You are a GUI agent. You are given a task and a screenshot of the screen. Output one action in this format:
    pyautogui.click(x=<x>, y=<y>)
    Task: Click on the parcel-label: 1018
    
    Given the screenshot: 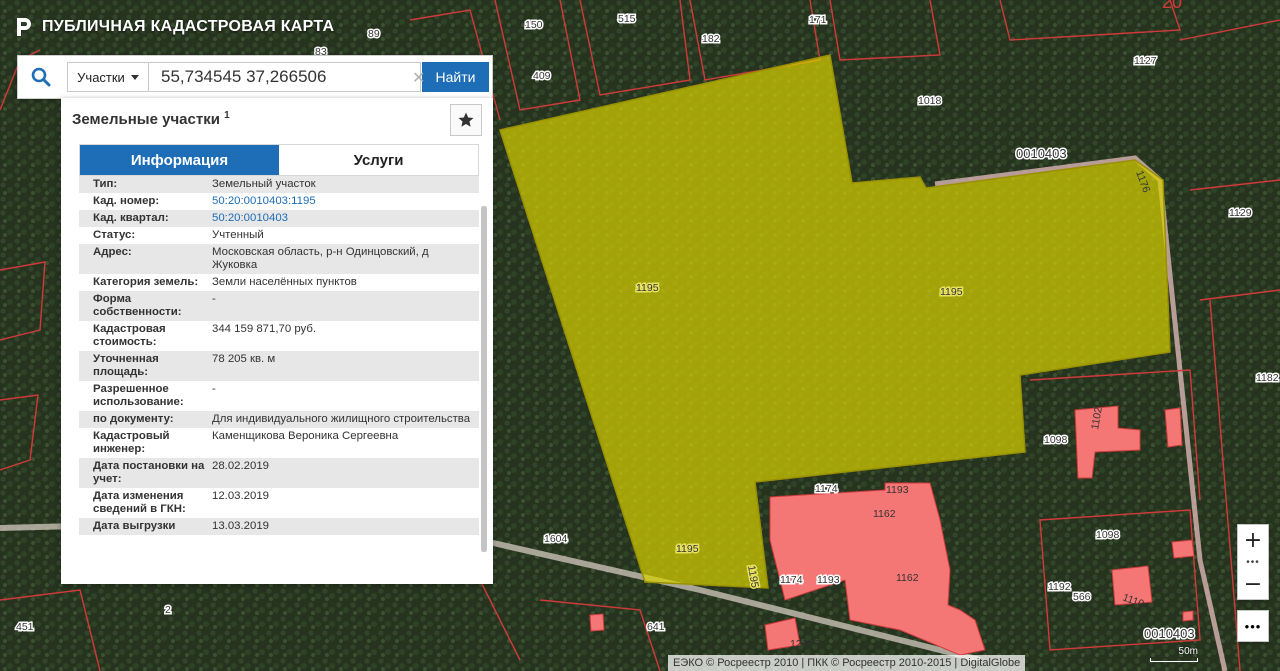 What is the action you would take?
    pyautogui.click(x=930, y=101)
    